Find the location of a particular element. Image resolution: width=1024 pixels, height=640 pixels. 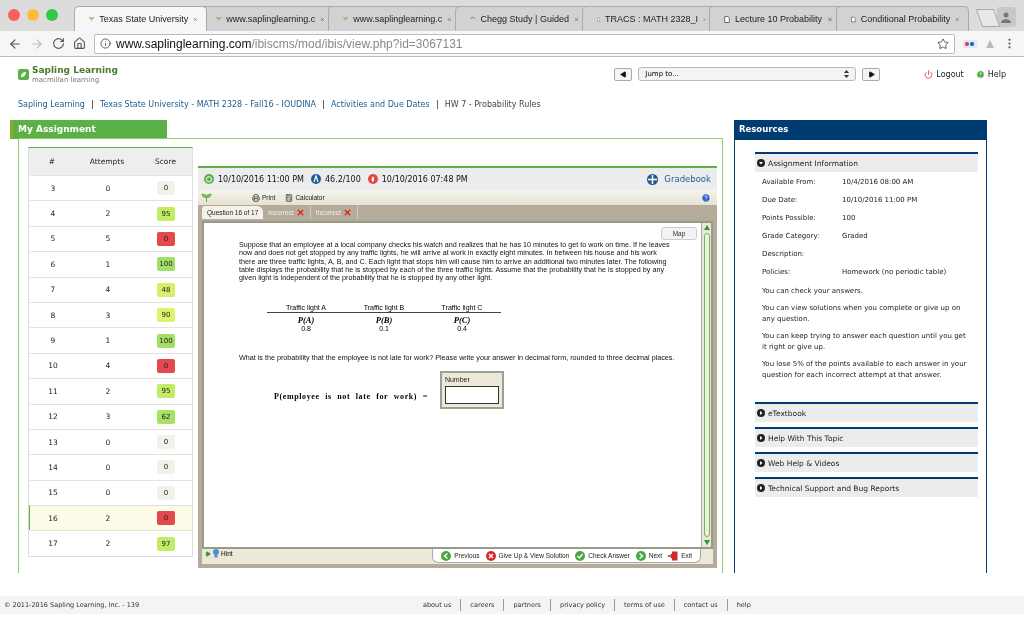

score-text: 46.2/100 is located at coordinates (343, 179).